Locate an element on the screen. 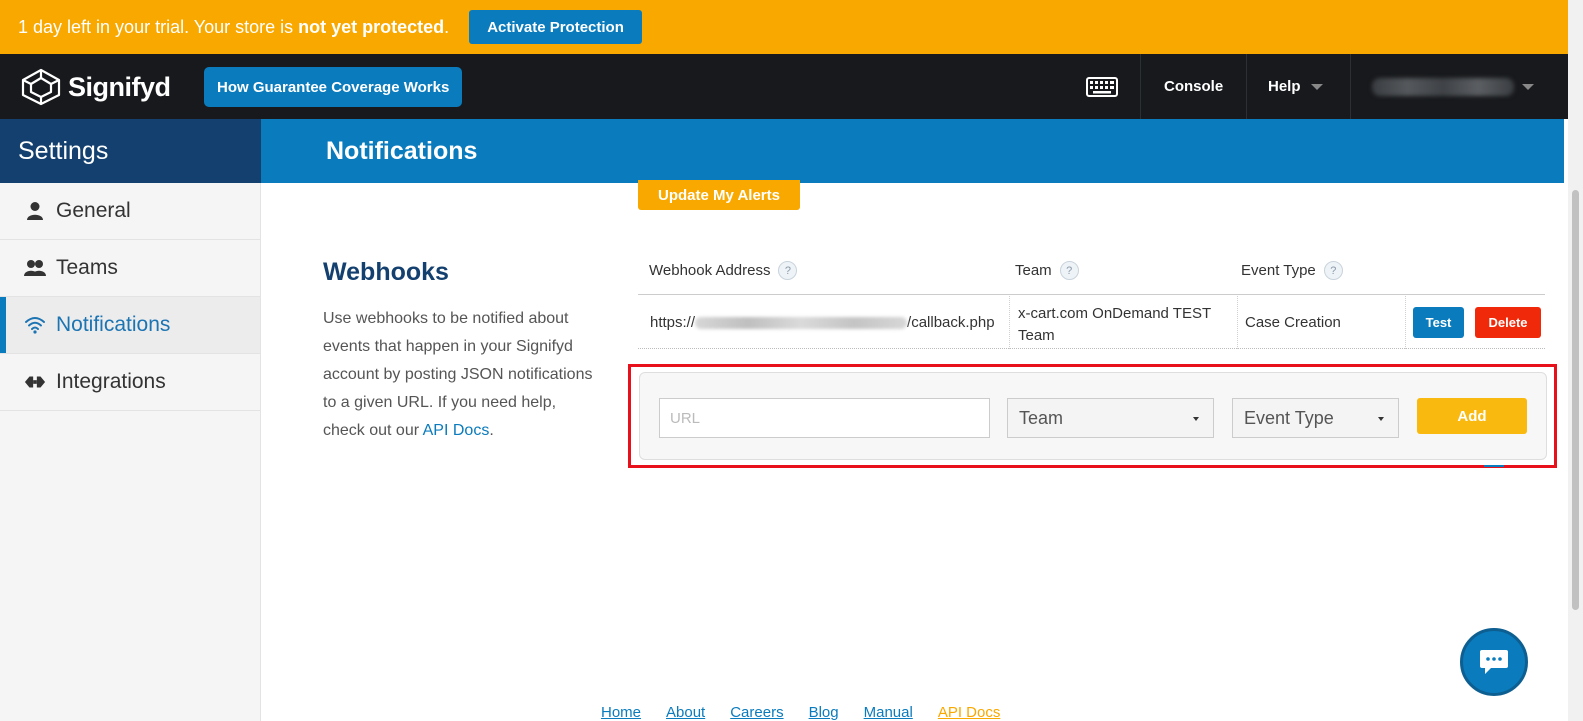 The height and width of the screenshot is (721, 1583). user-account-menu is located at coordinates (1443, 87).